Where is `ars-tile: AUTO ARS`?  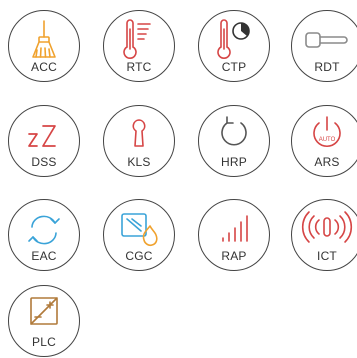
ars-tile: AUTO ARS is located at coordinates (324, 141).